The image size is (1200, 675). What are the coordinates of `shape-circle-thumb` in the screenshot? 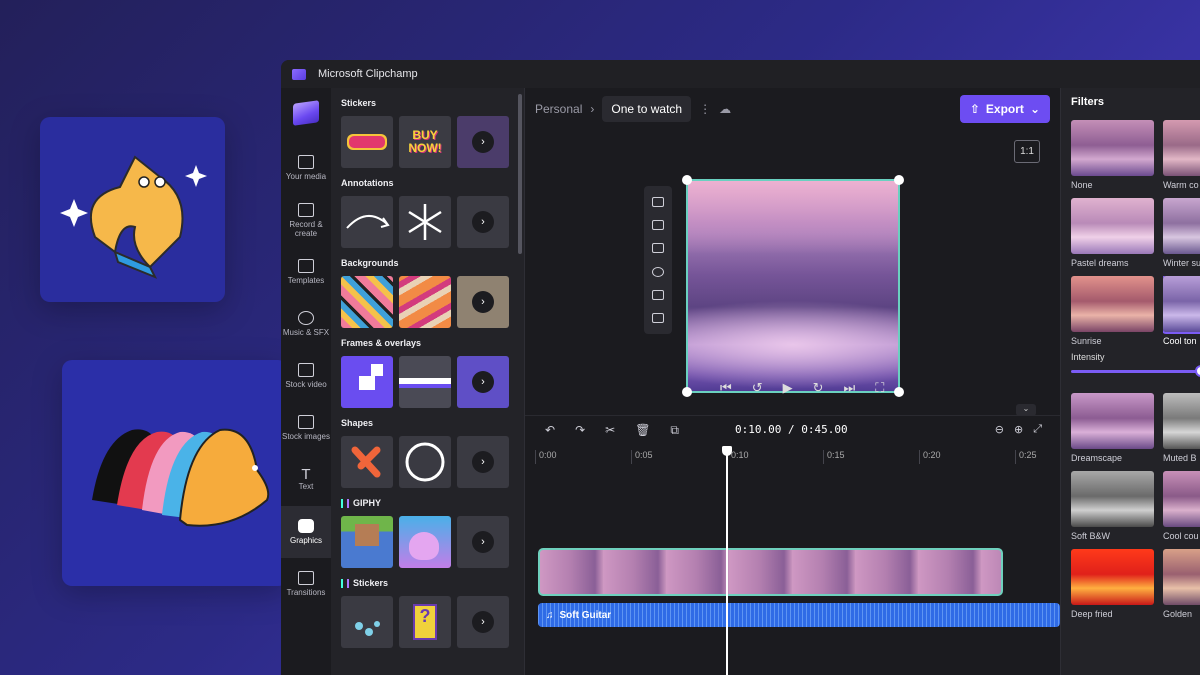 It's located at (425, 462).